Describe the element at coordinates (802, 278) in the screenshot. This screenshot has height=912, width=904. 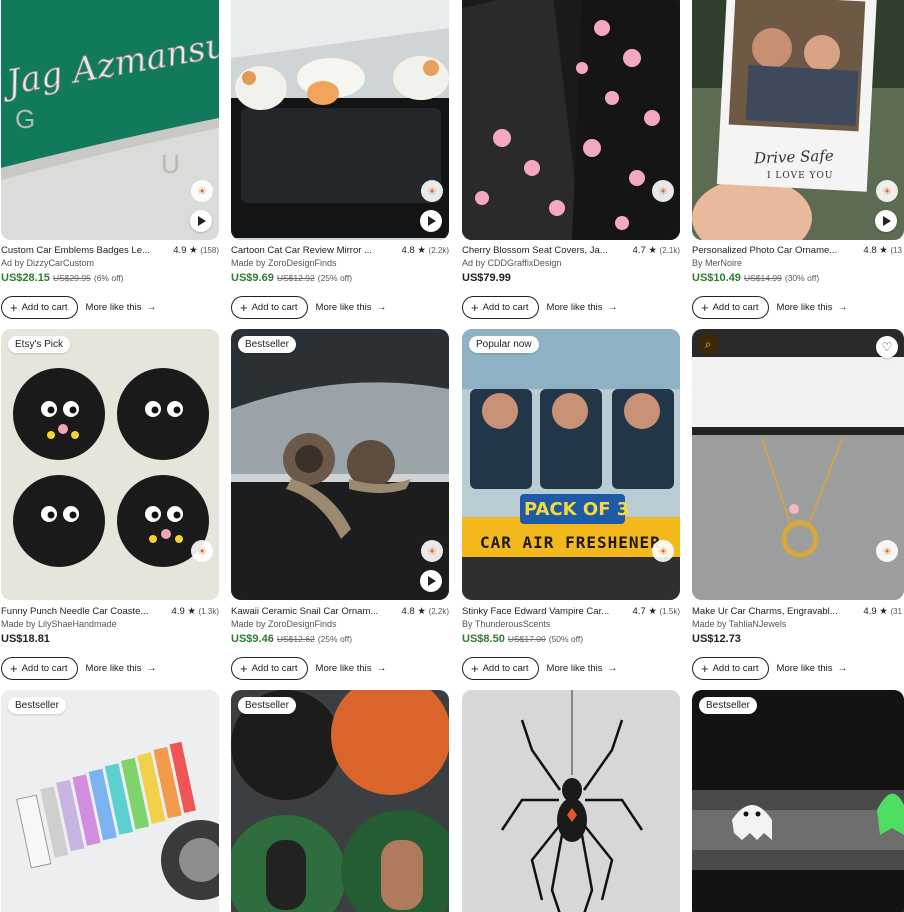
I see `discount: (30% off)` at that location.